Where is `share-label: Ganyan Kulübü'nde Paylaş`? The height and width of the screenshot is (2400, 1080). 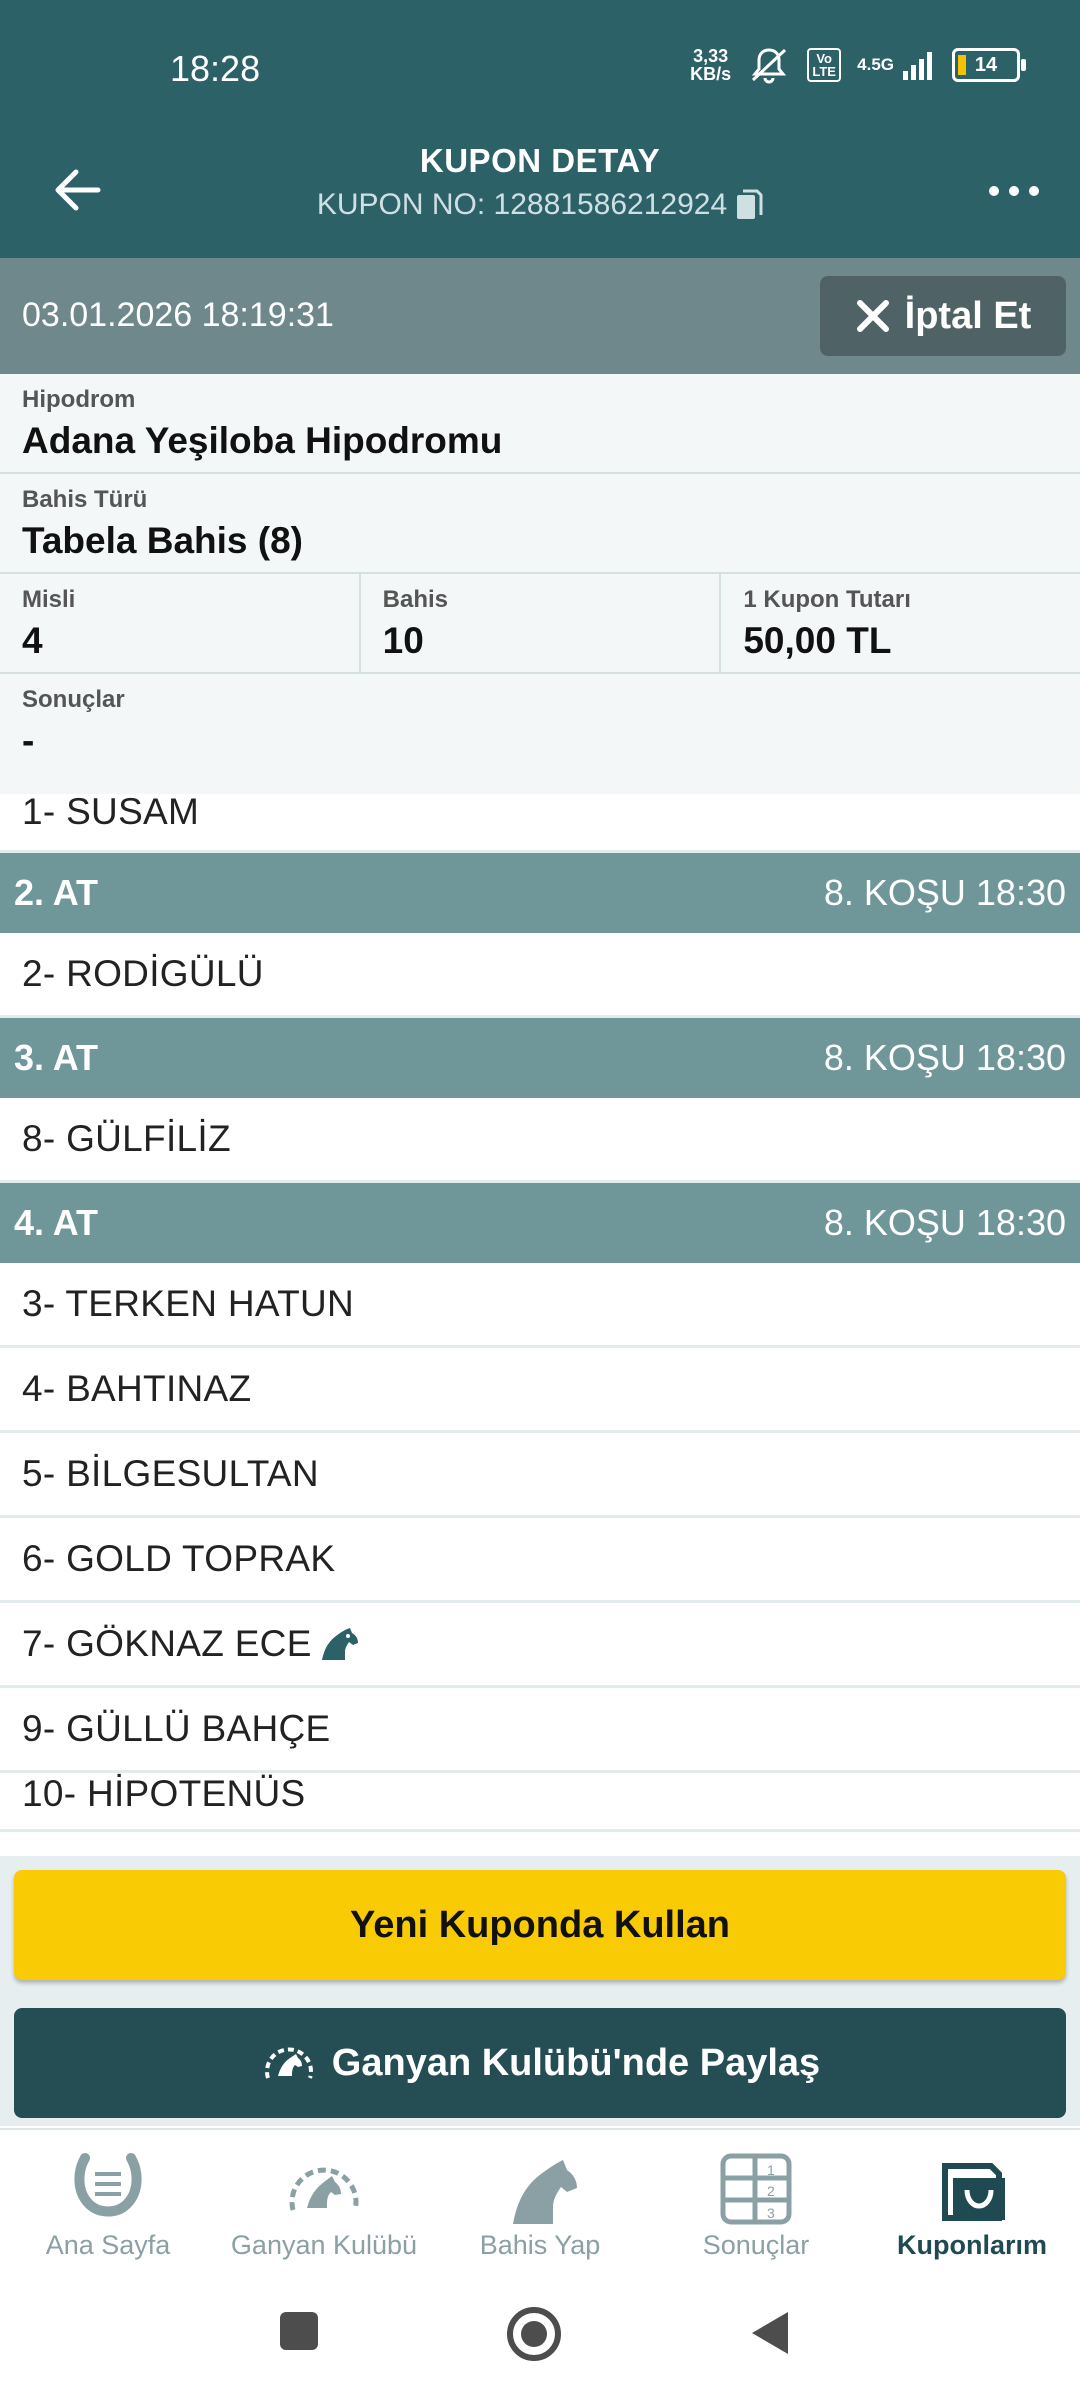 share-label: Ganyan Kulübü'nde Paylaş is located at coordinates (576, 2062).